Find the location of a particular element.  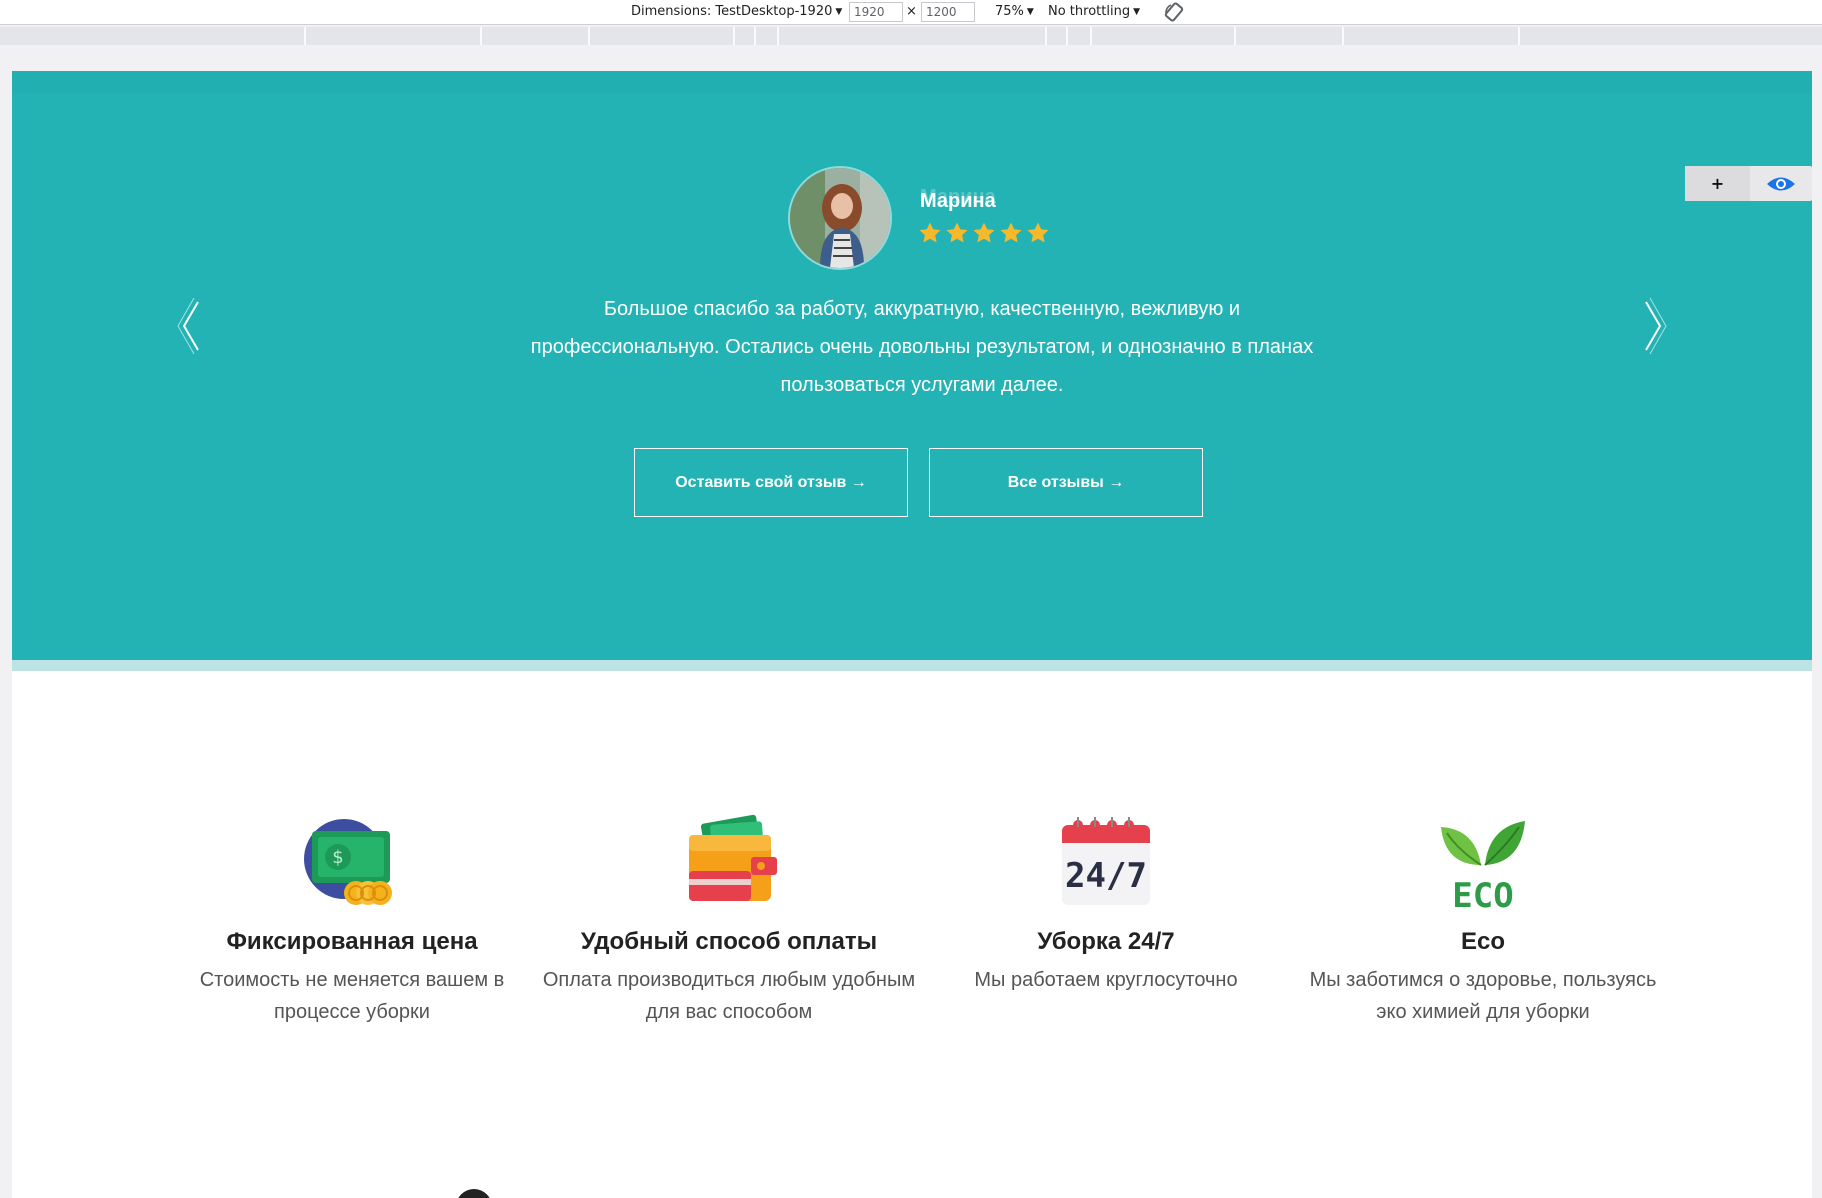

leave-review-button: Оставить свой отзыв → is located at coordinates (771, 482).